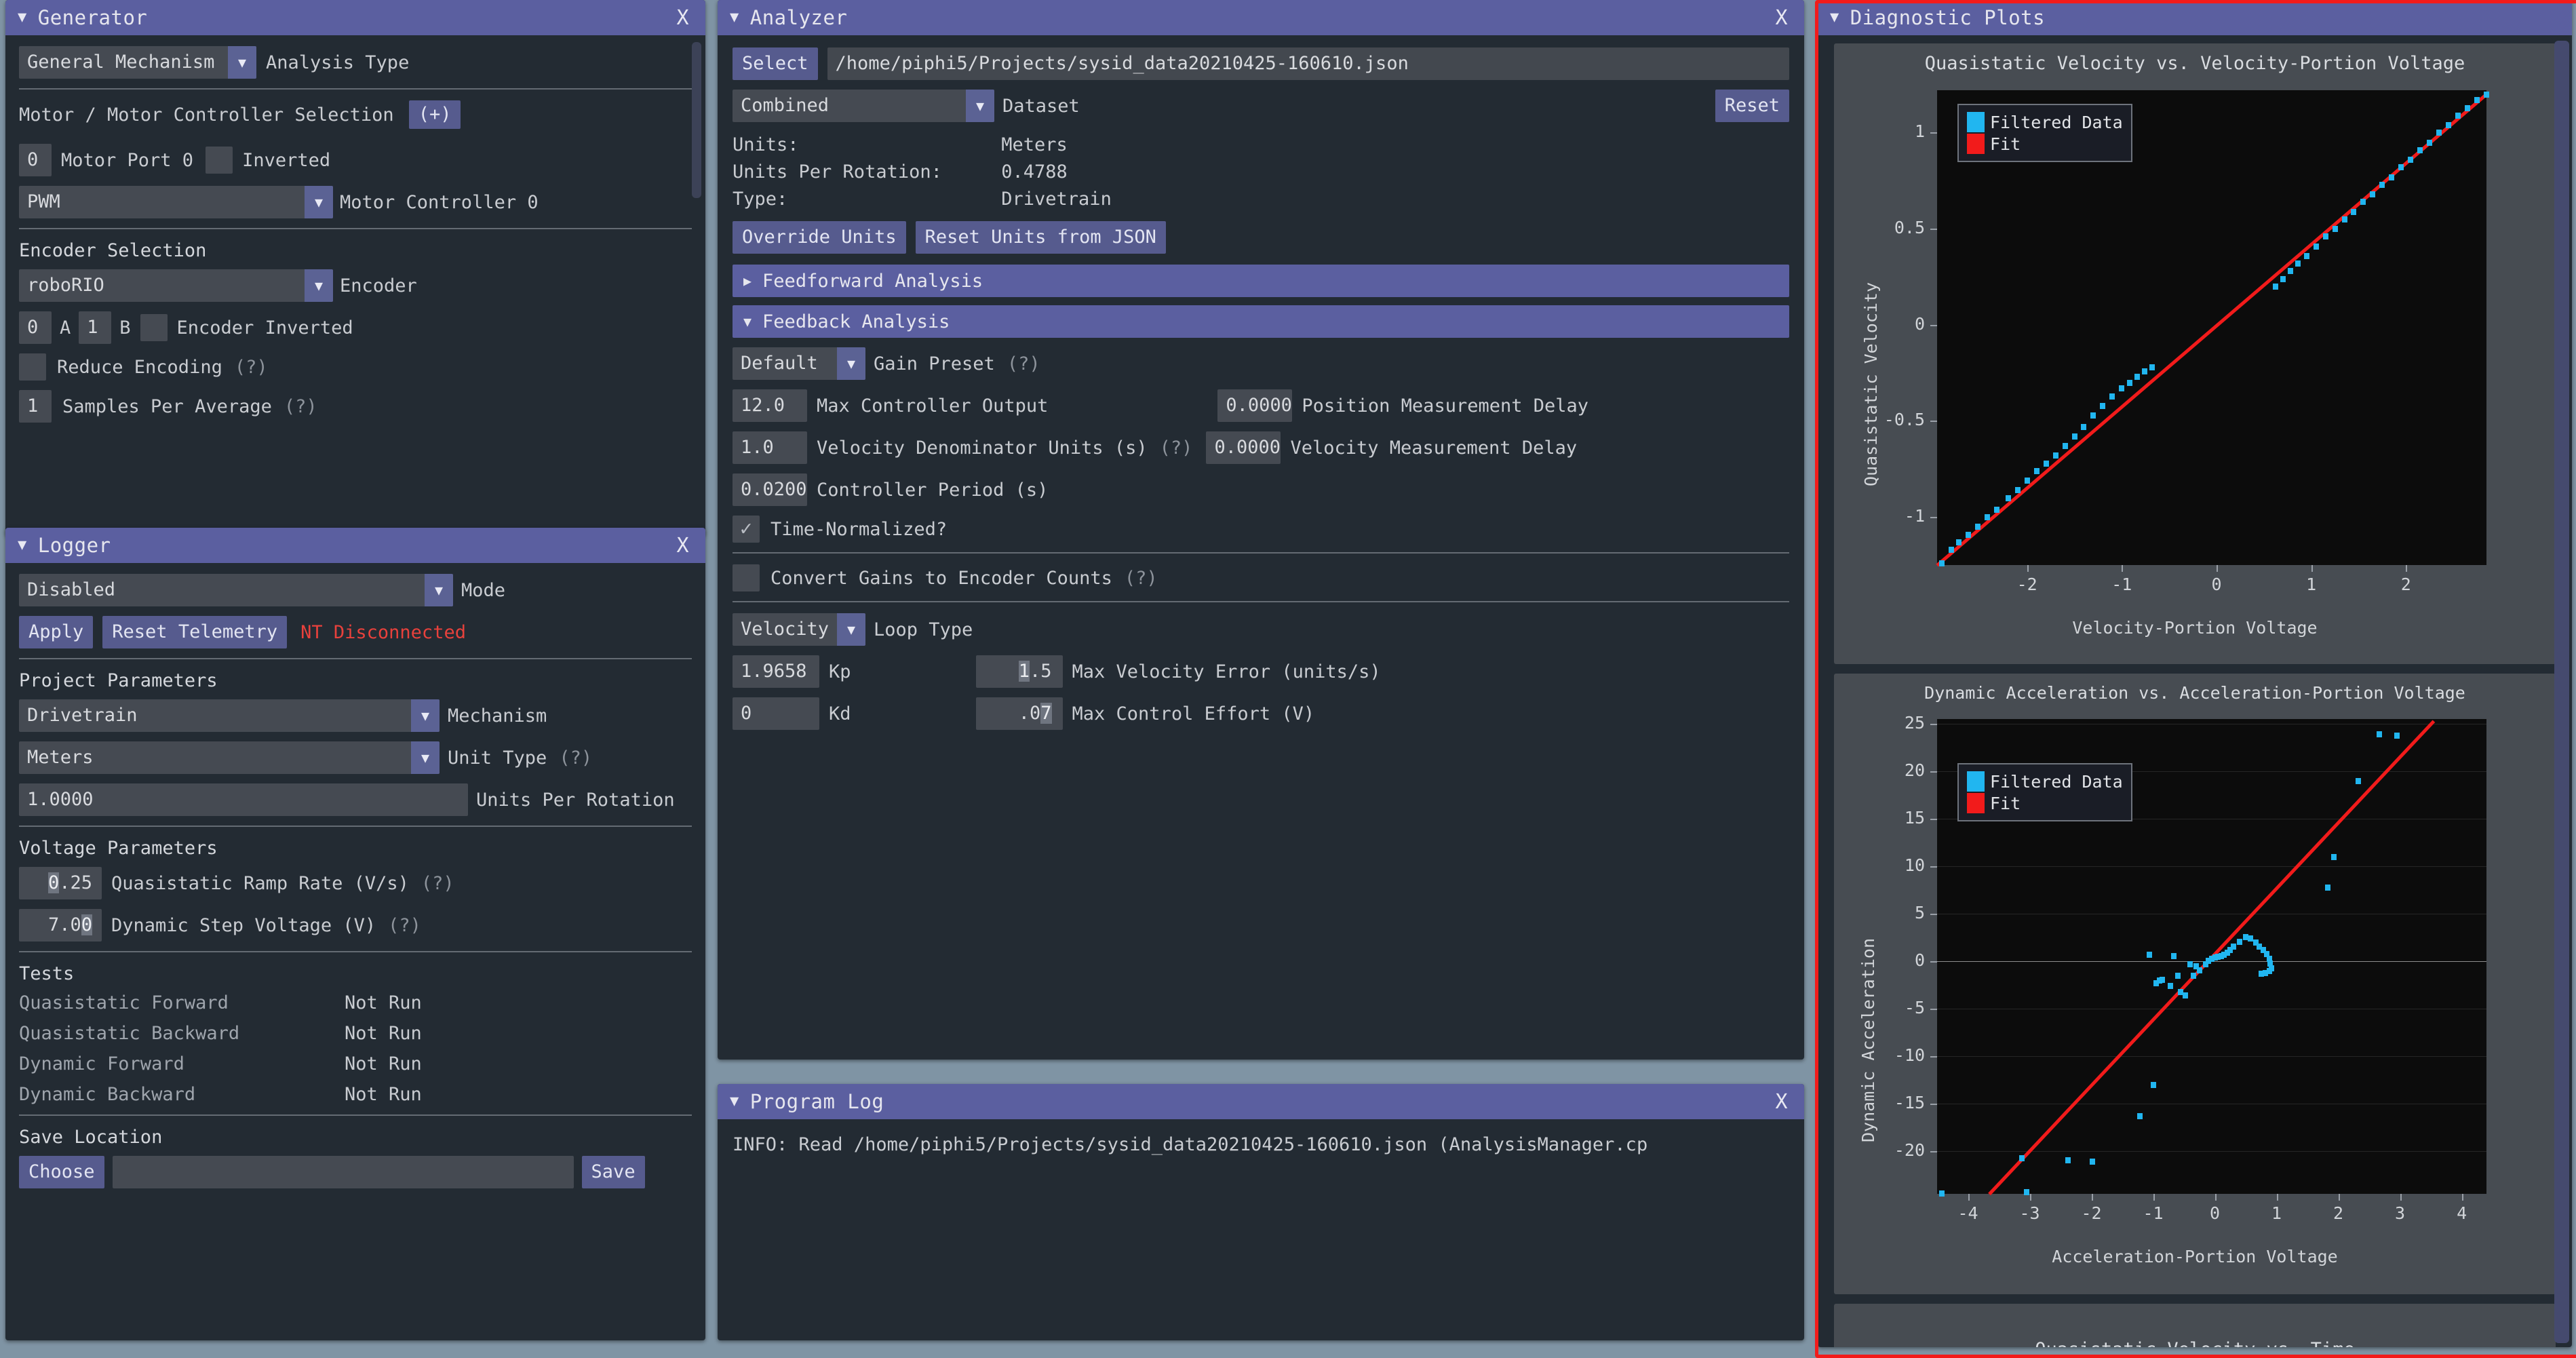 The width and height of the screenshot is (2576, 1358). I want to click on logger-mode-select: Disabled ▼, so click(236, 590).